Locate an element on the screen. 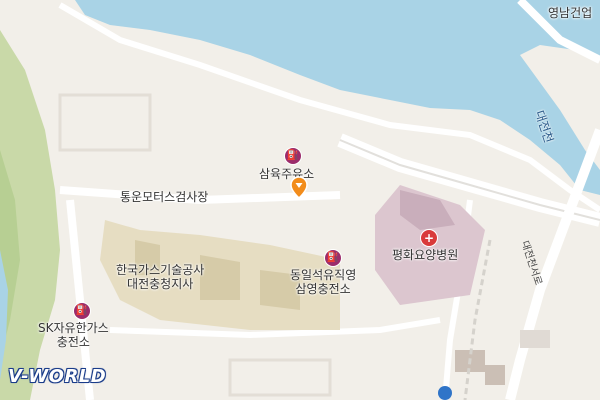 The height and width of the screenshot is (400, 600). label-dongil: 동일석유직영 삼영충전소 is located at coordinates (323, 282).